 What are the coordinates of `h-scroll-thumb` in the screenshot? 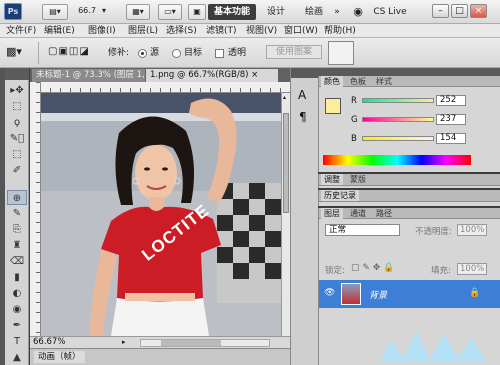 It's located at (191, 343).